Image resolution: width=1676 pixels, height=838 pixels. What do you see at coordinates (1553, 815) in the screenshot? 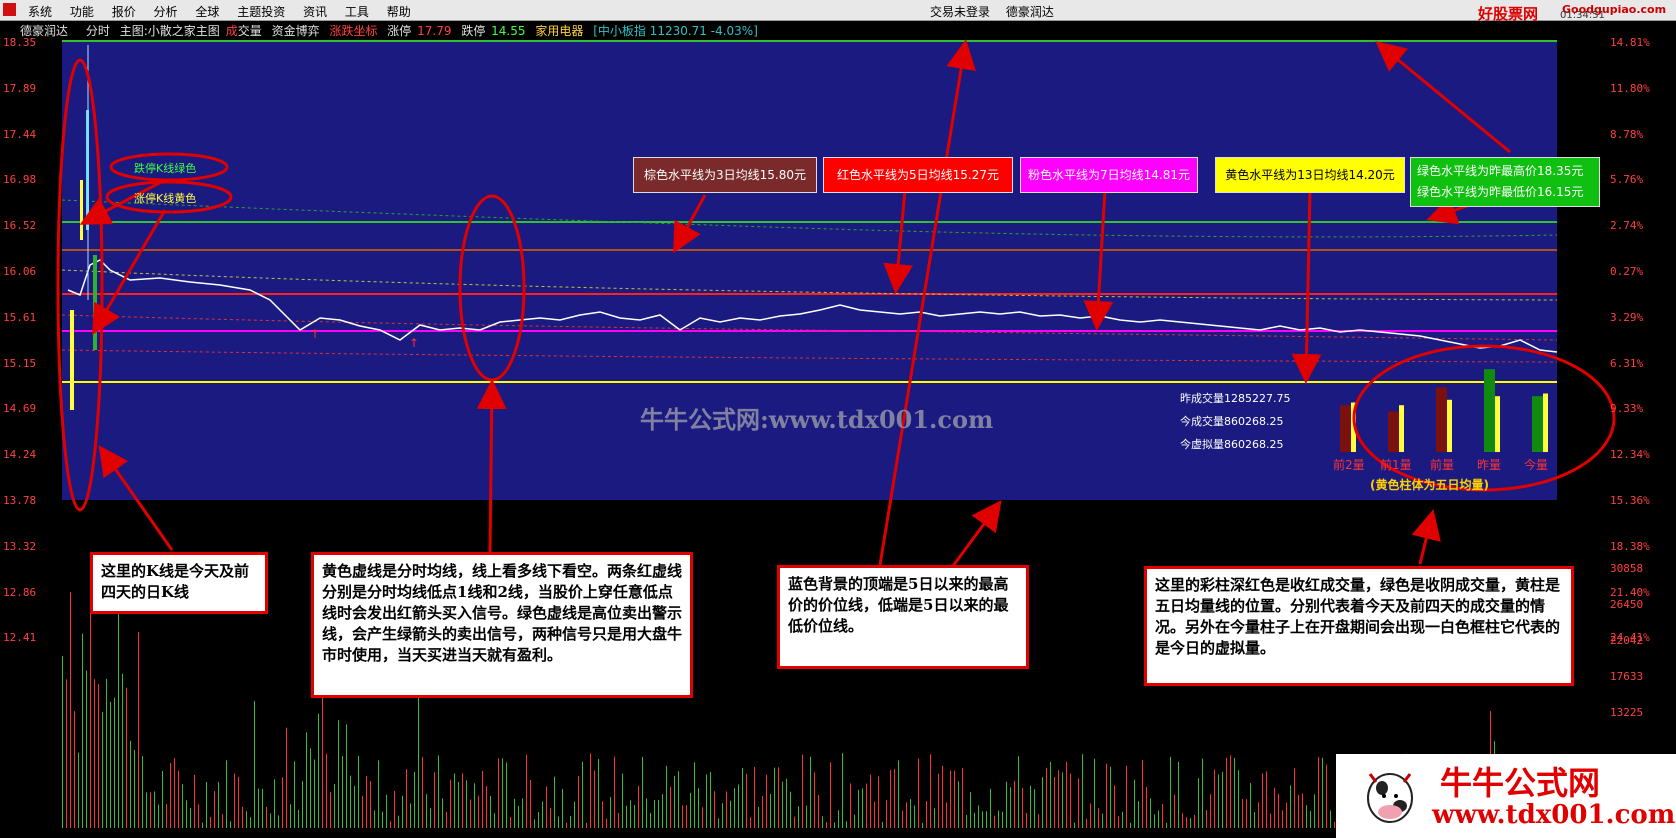
I see `promo-url: www.tdx001.com` at bounding box center [1553, 815].